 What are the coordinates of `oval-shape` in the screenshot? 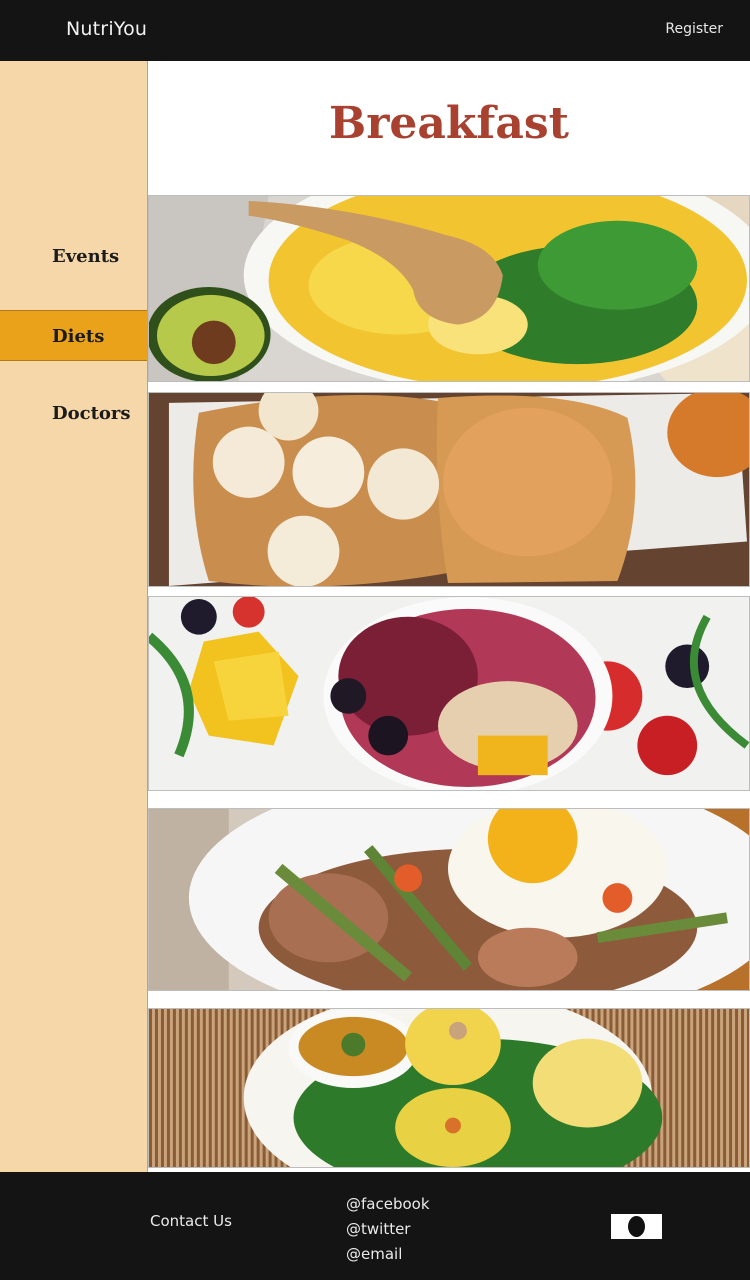 It's located at (636, 1226).